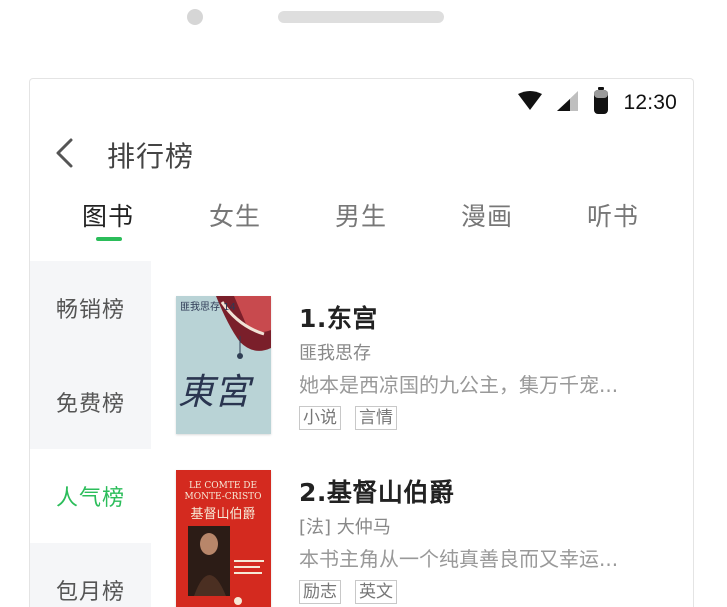 The image size is (727, 607). Describe the element at coordinates (376, 418) in the screenshot. I see `book-tag: 言情` at that location.